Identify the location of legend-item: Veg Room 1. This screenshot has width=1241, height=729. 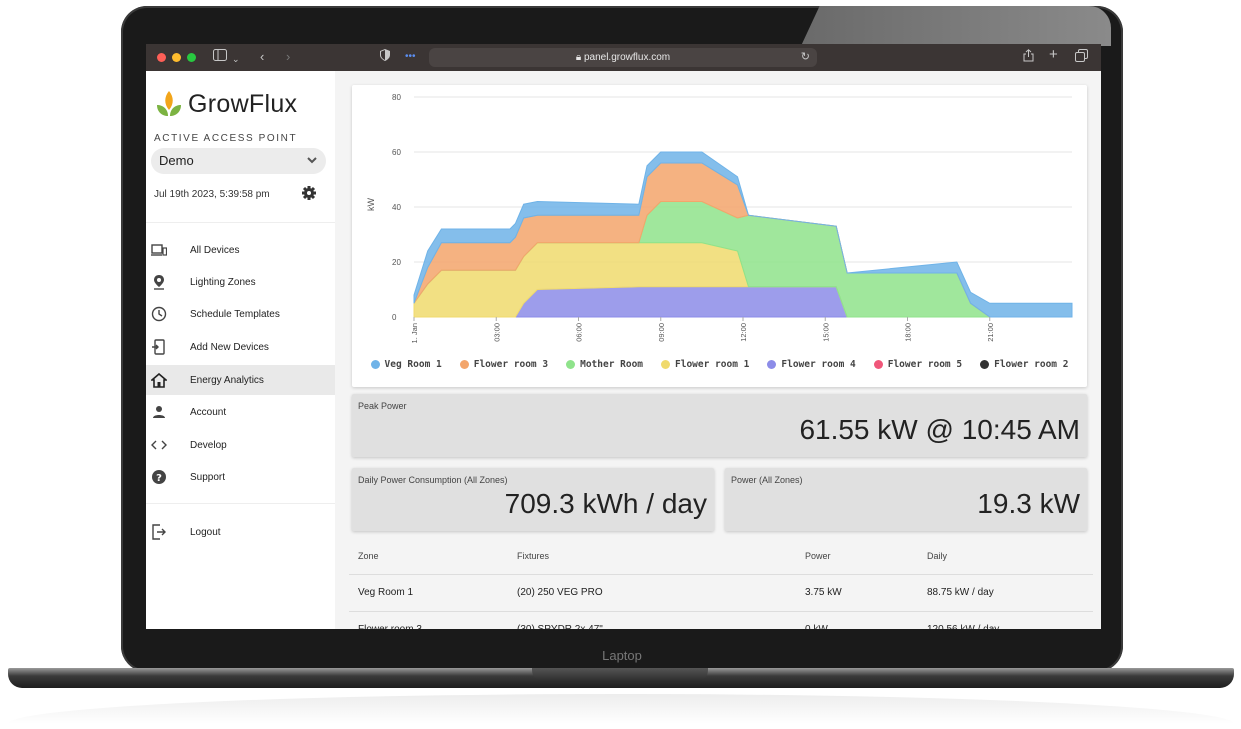
(406, 364).